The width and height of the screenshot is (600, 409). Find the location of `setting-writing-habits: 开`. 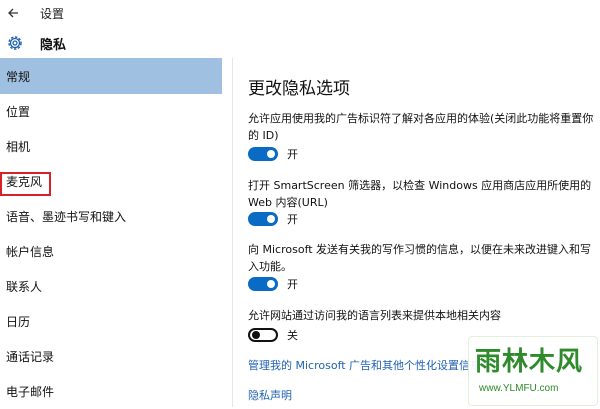

setting-writing-habits: 开 is located at coordinates (273, 284).